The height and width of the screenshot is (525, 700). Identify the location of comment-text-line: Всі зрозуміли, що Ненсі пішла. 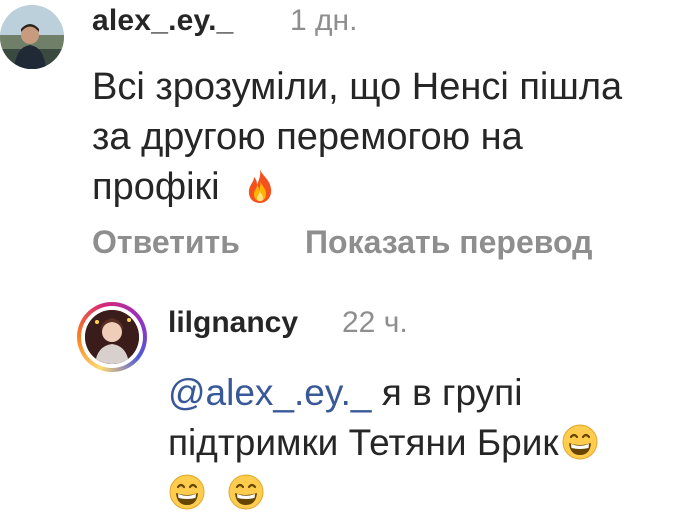
(357, 87).